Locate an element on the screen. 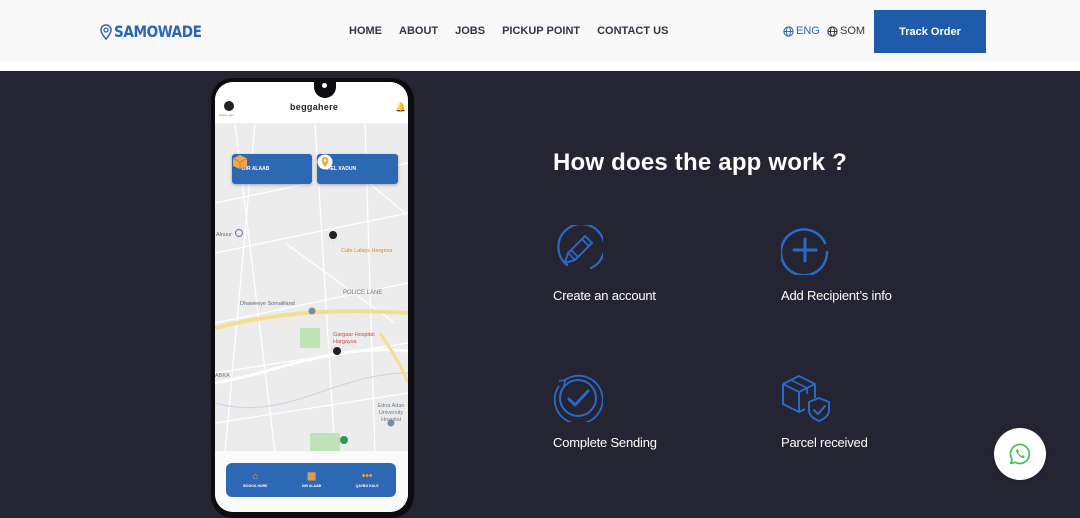  whatsapp-icon is located at coordinates (1020, 454).